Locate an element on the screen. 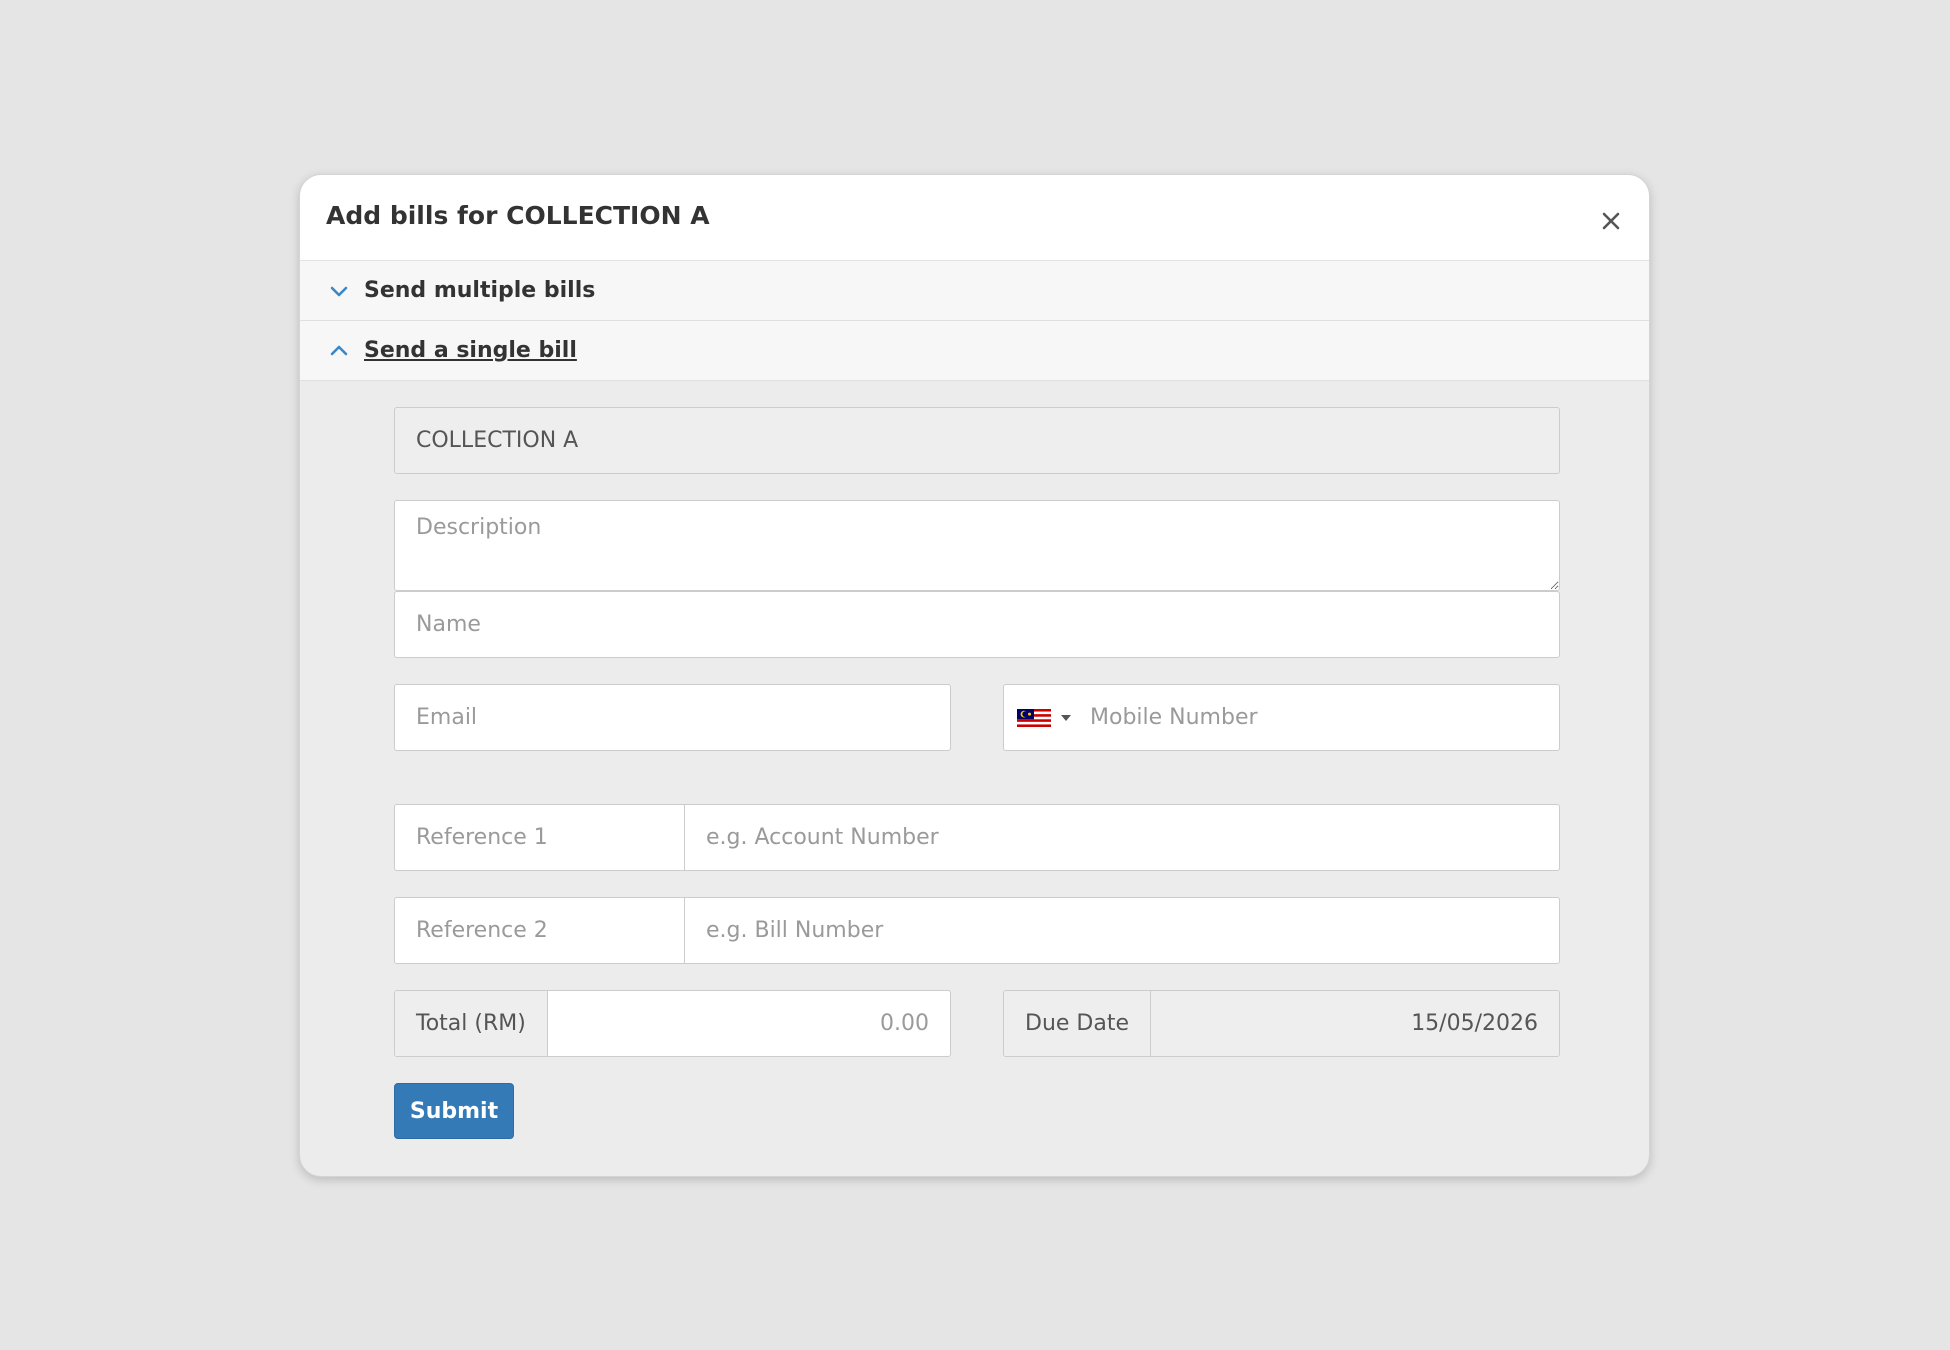 This screenshot has width=1950, height=1350. modal-header: Add bills for COLLECTION A is located at coordinates (974, 218).